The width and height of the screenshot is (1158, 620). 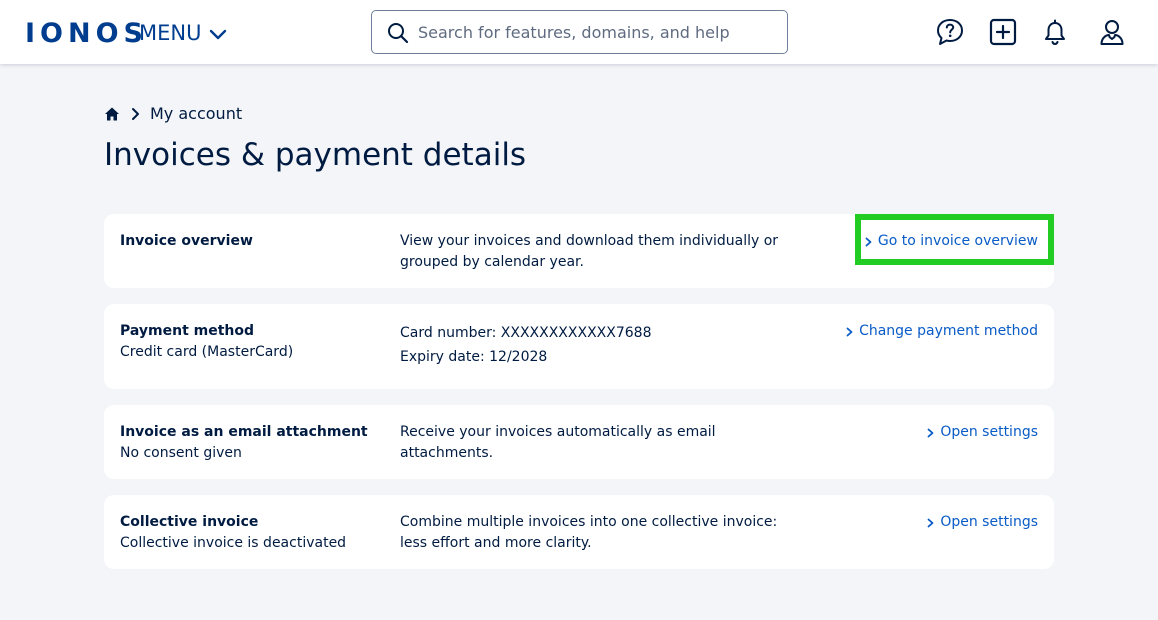 I want to click on card-number: Card number: XXXXXXXXXXXX7688, so click(x=526, y=333).